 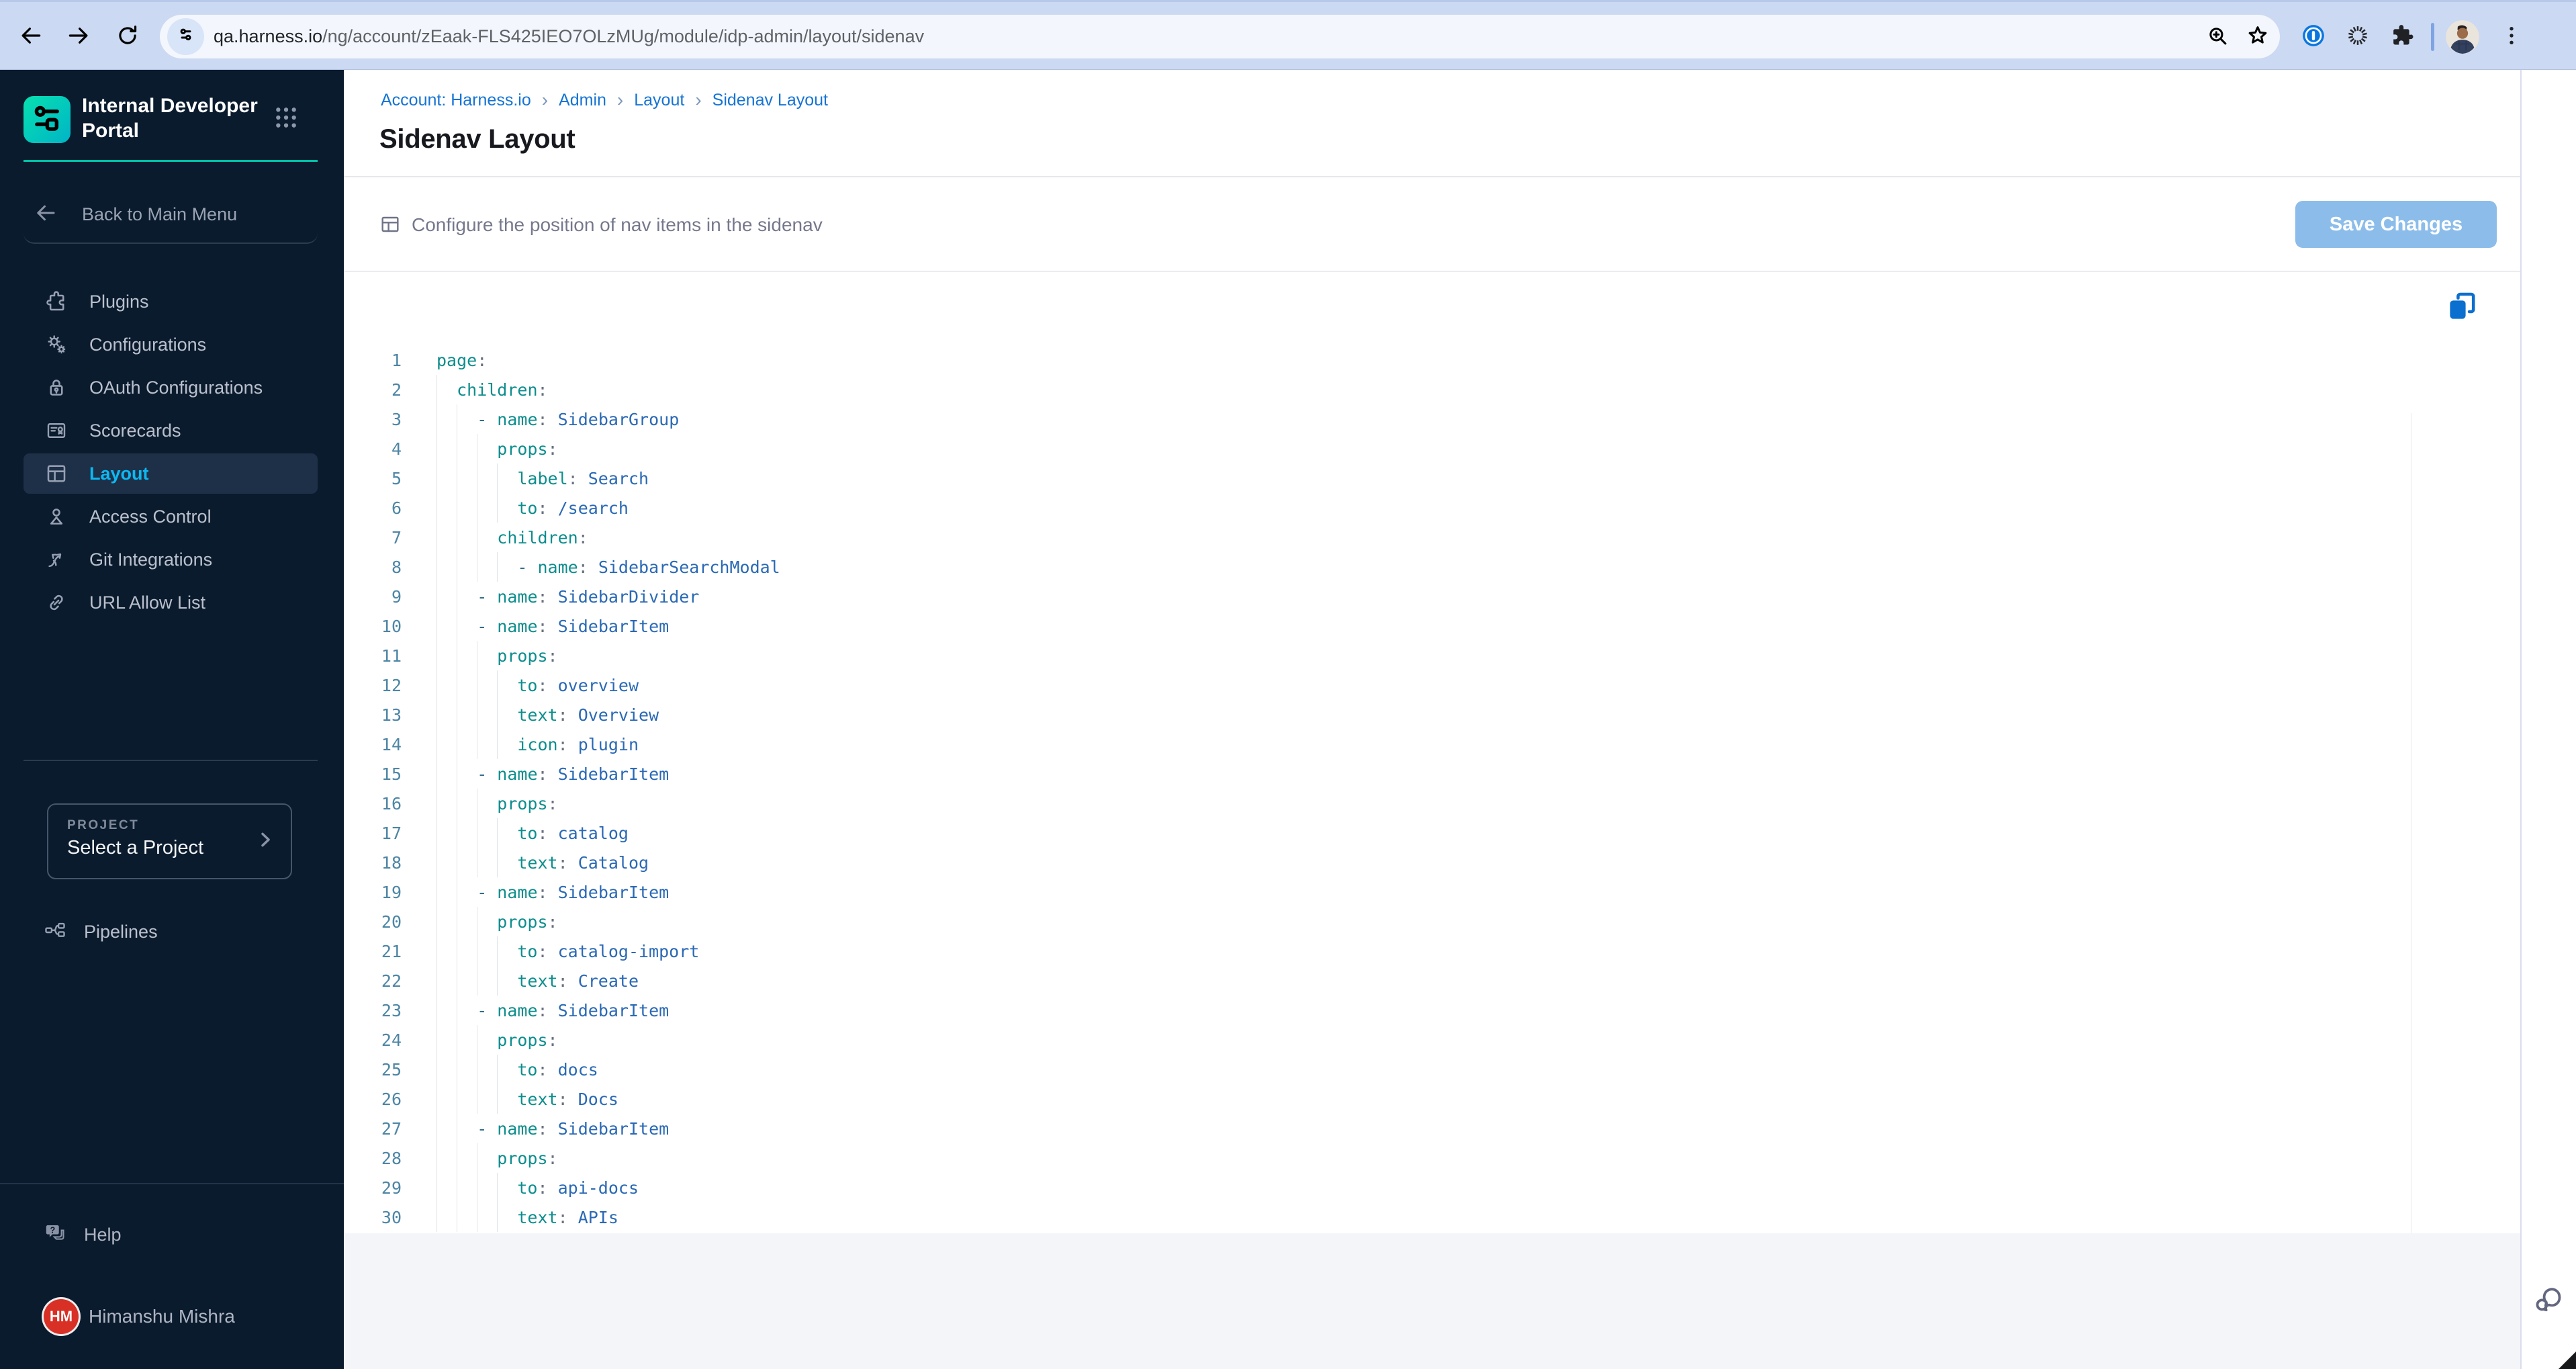 I want to click on sidebar-item-oauth-configurations: OAuth Configurations, so click(x=172, y=387).